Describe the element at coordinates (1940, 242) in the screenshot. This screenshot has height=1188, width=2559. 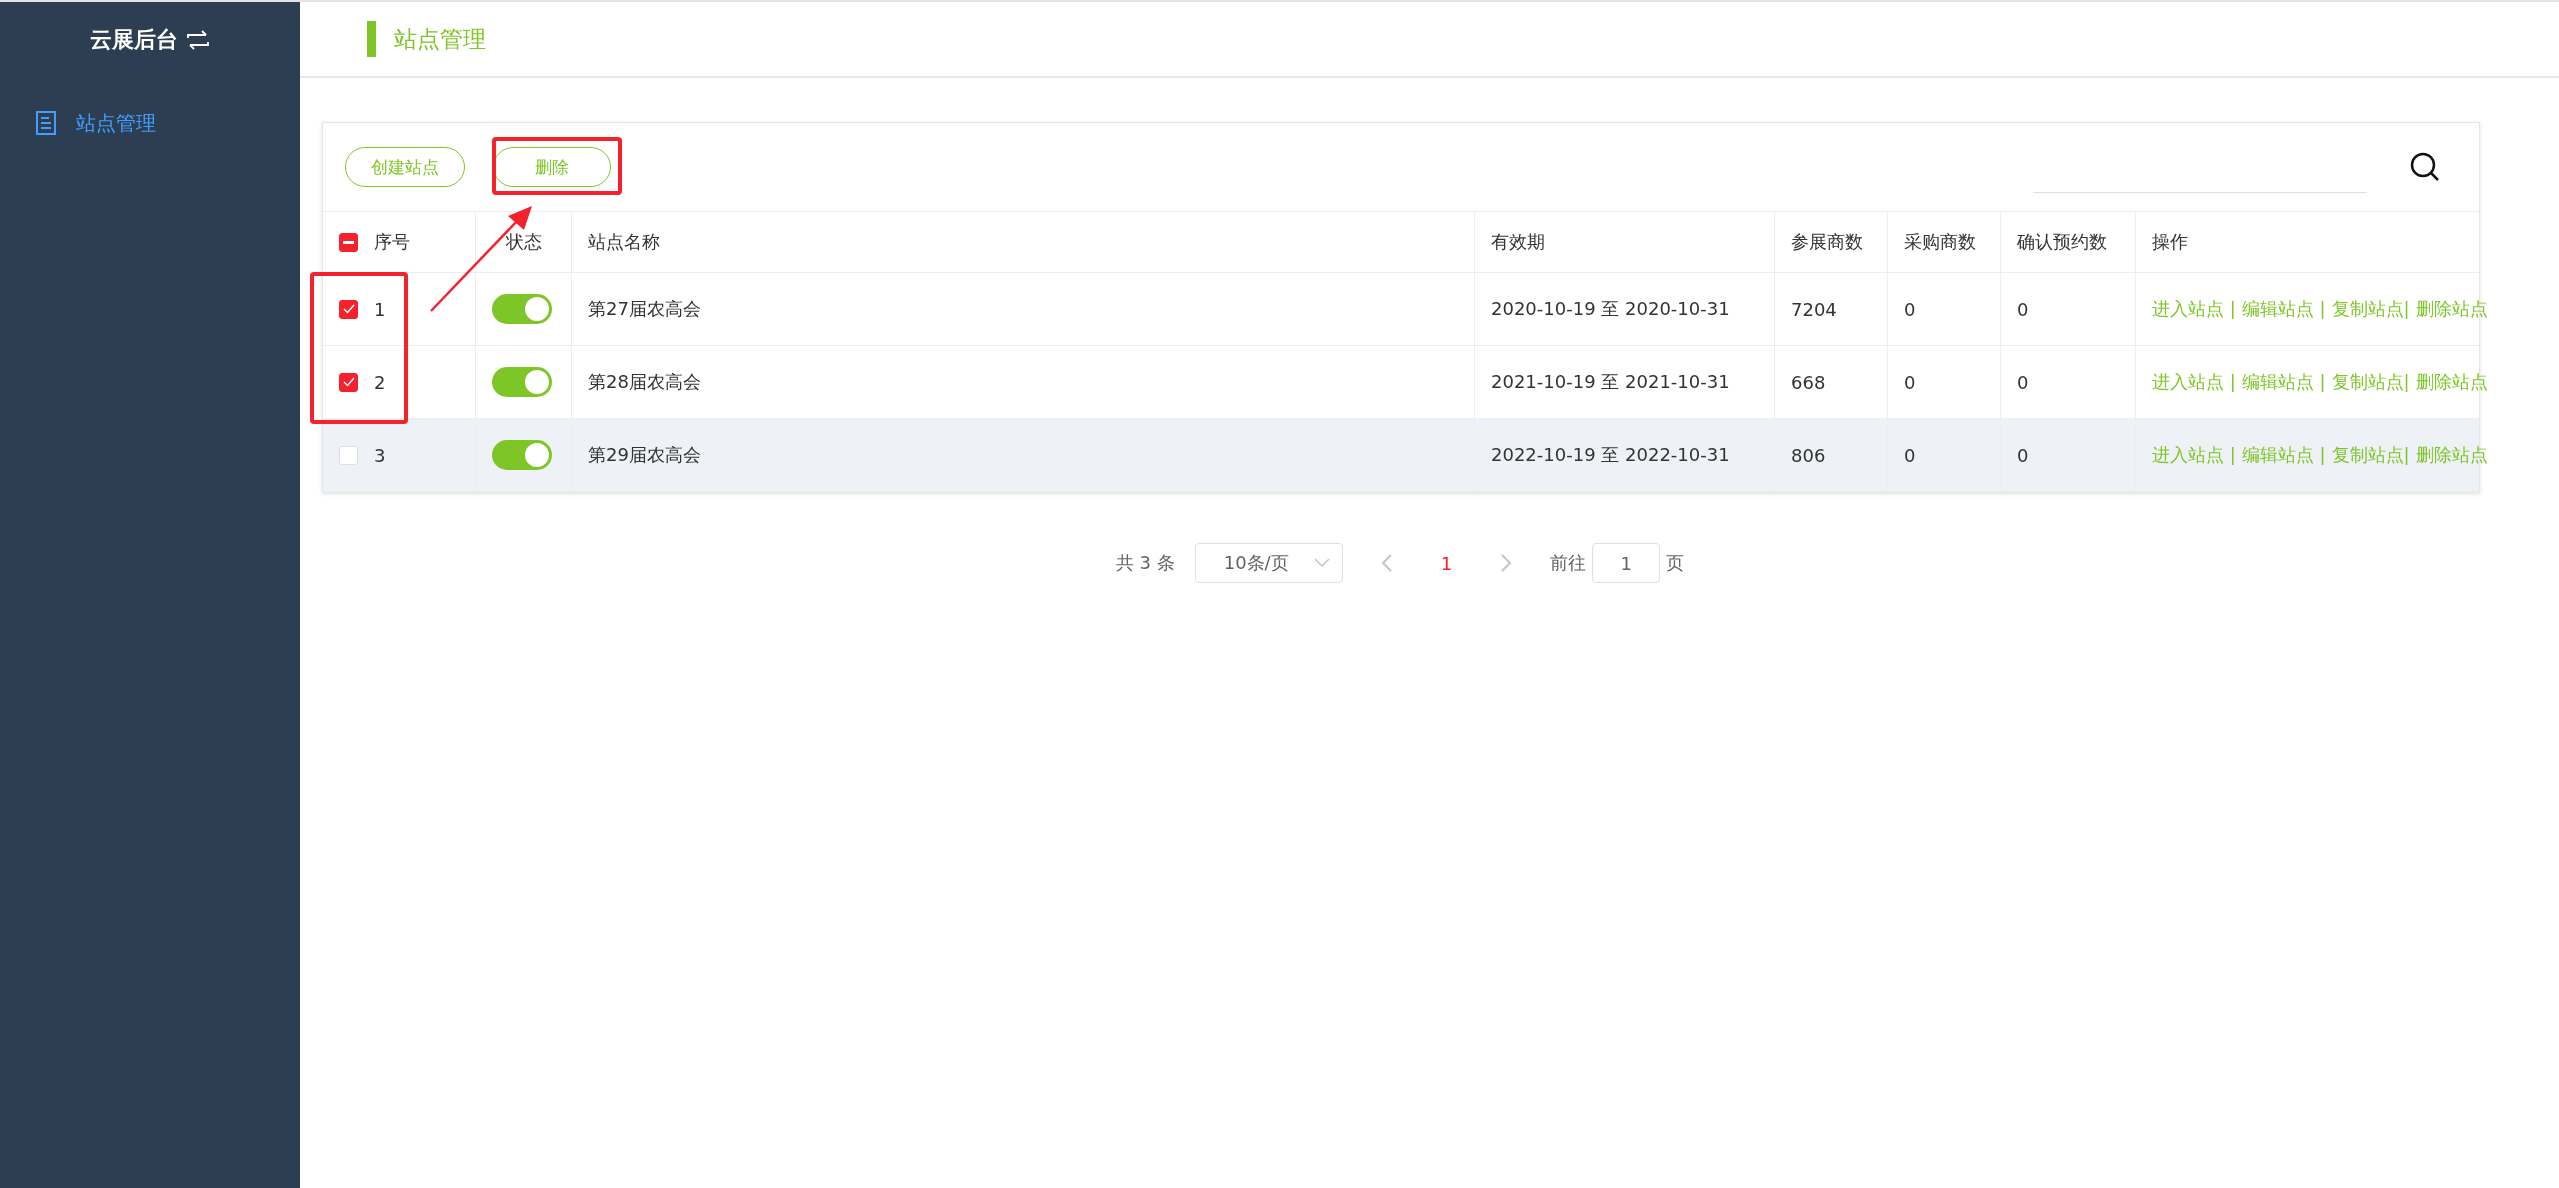
I see `column-header: 采购商数` at that location.